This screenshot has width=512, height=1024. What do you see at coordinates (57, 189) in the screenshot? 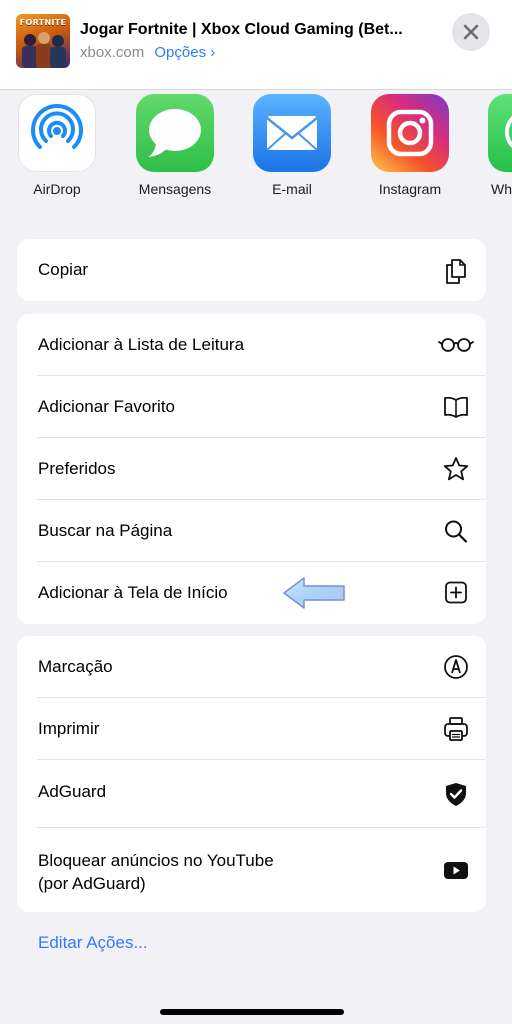
I see `app-label: AirDrop` at bounding box center [57, 189].